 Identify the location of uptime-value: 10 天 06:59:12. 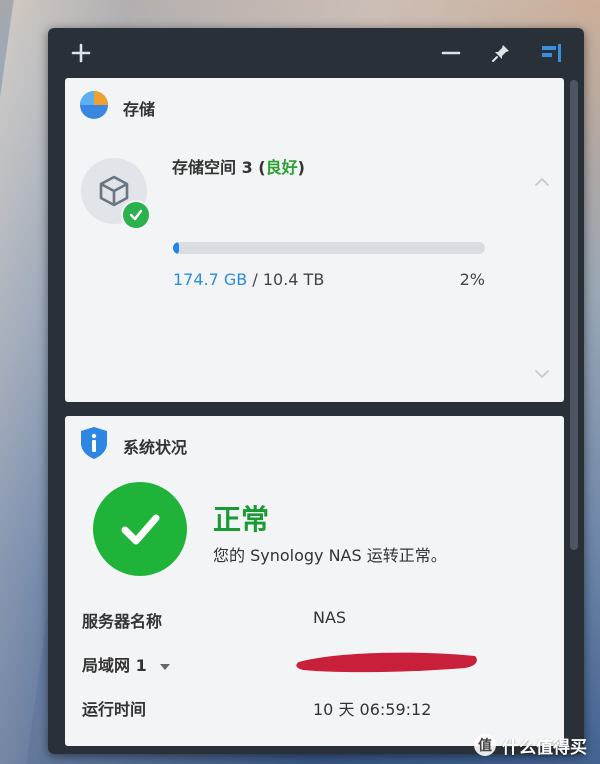
(372, 709).